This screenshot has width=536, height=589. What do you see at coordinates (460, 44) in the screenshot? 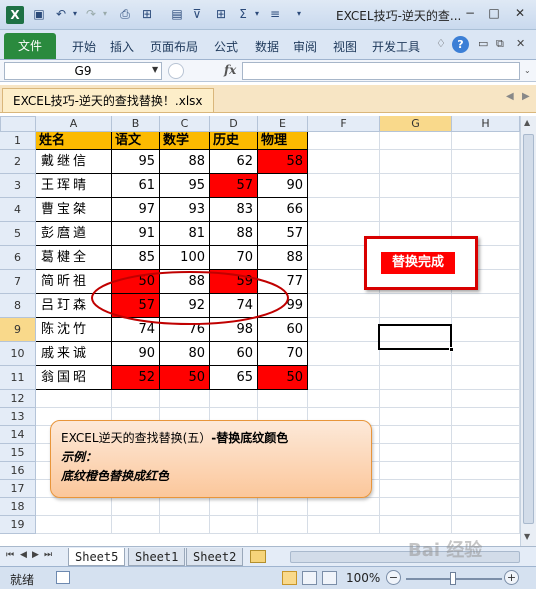
I see `help-icon: ?` at bounding box center [460, 44].